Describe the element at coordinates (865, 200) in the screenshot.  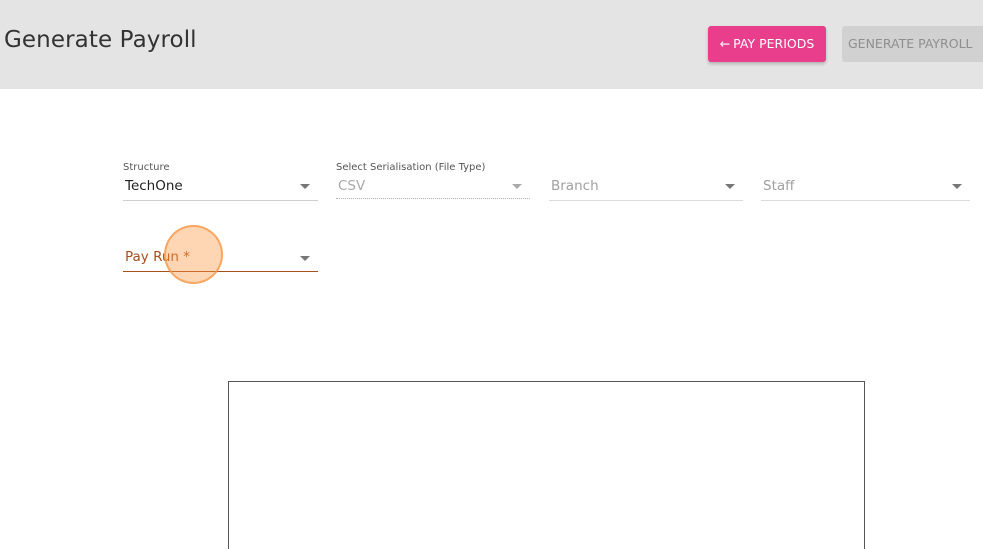
I see `staff-underline` at that location.